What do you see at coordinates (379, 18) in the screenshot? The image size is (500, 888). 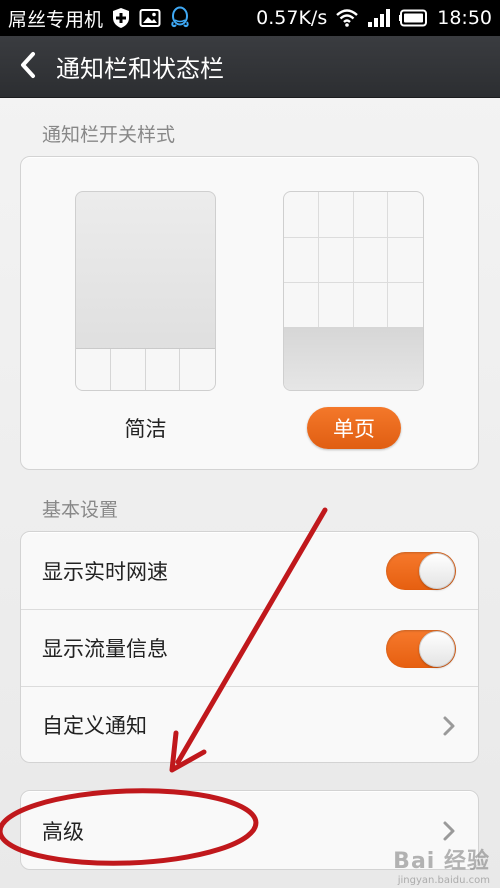 I see `signal-icon` at bounding box center [379, 18].